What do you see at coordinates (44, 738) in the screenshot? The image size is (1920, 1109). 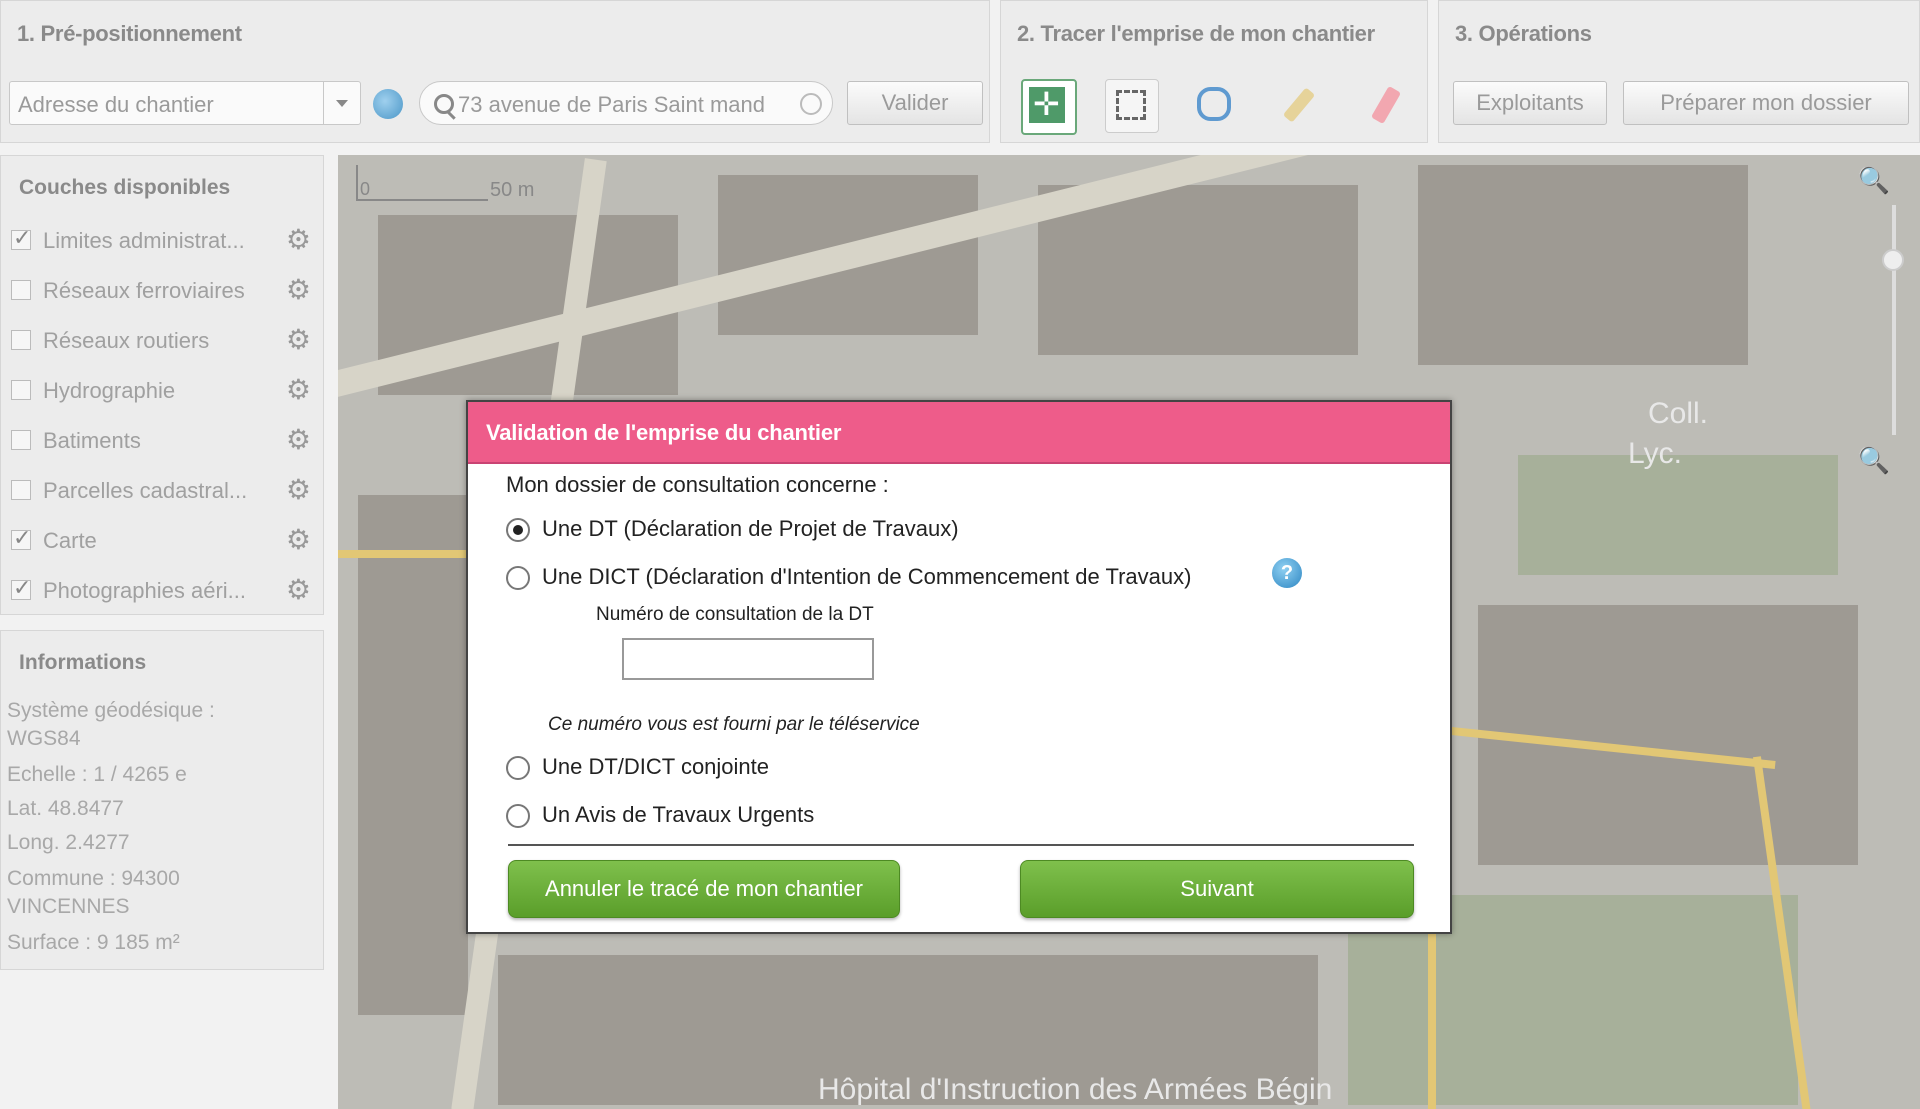 I see `geodesic-system-value: WGS84` at bounding box center [44, 738].